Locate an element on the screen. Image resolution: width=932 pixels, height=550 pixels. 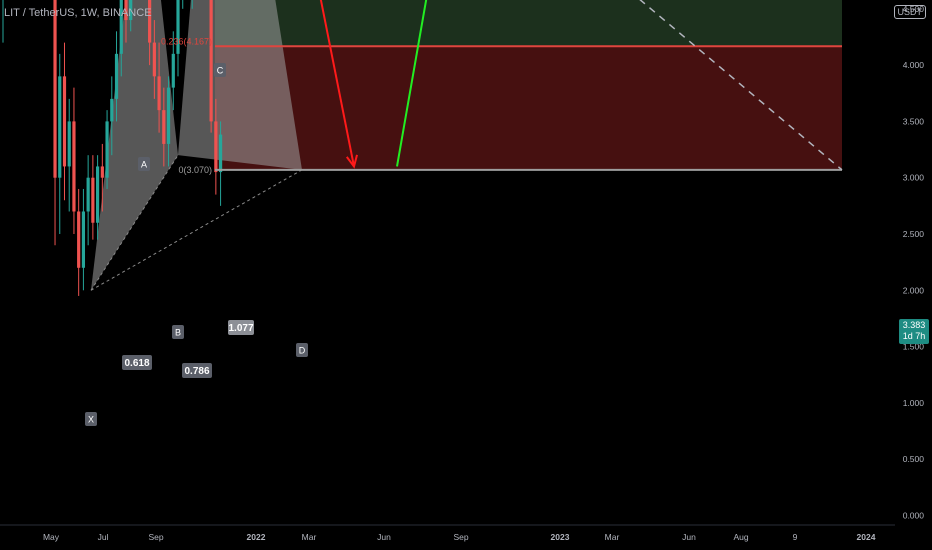
y-axis-tick-label: 0.000 is located at coordinates (914, 516).